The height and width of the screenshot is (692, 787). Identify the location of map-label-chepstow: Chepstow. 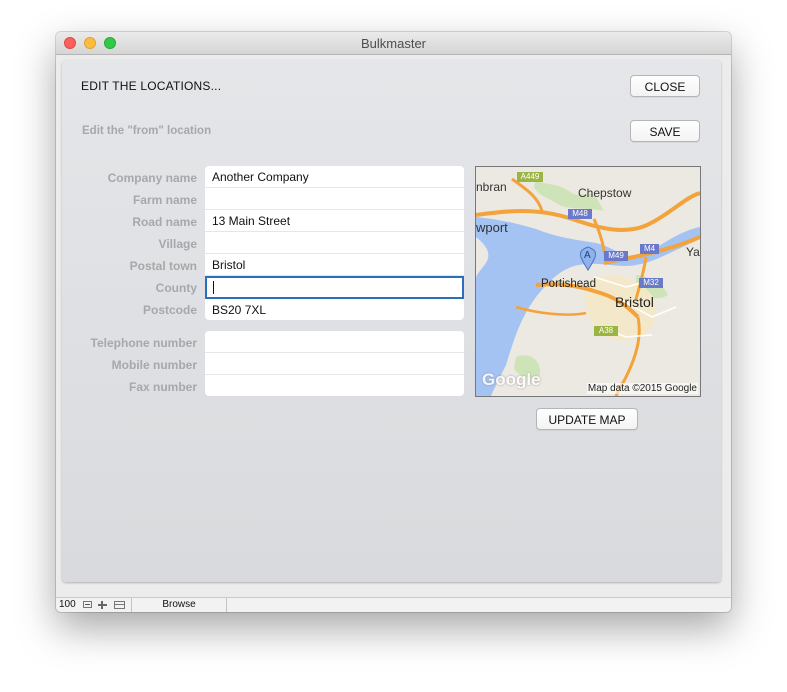
(605, 193).